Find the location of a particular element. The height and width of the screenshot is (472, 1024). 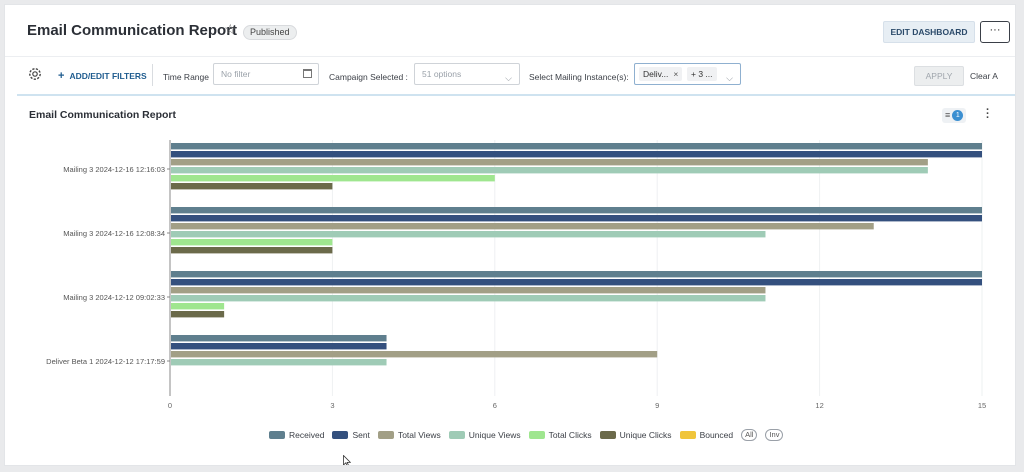

filter-icon: ≡ is located at coordinates (948, 115).